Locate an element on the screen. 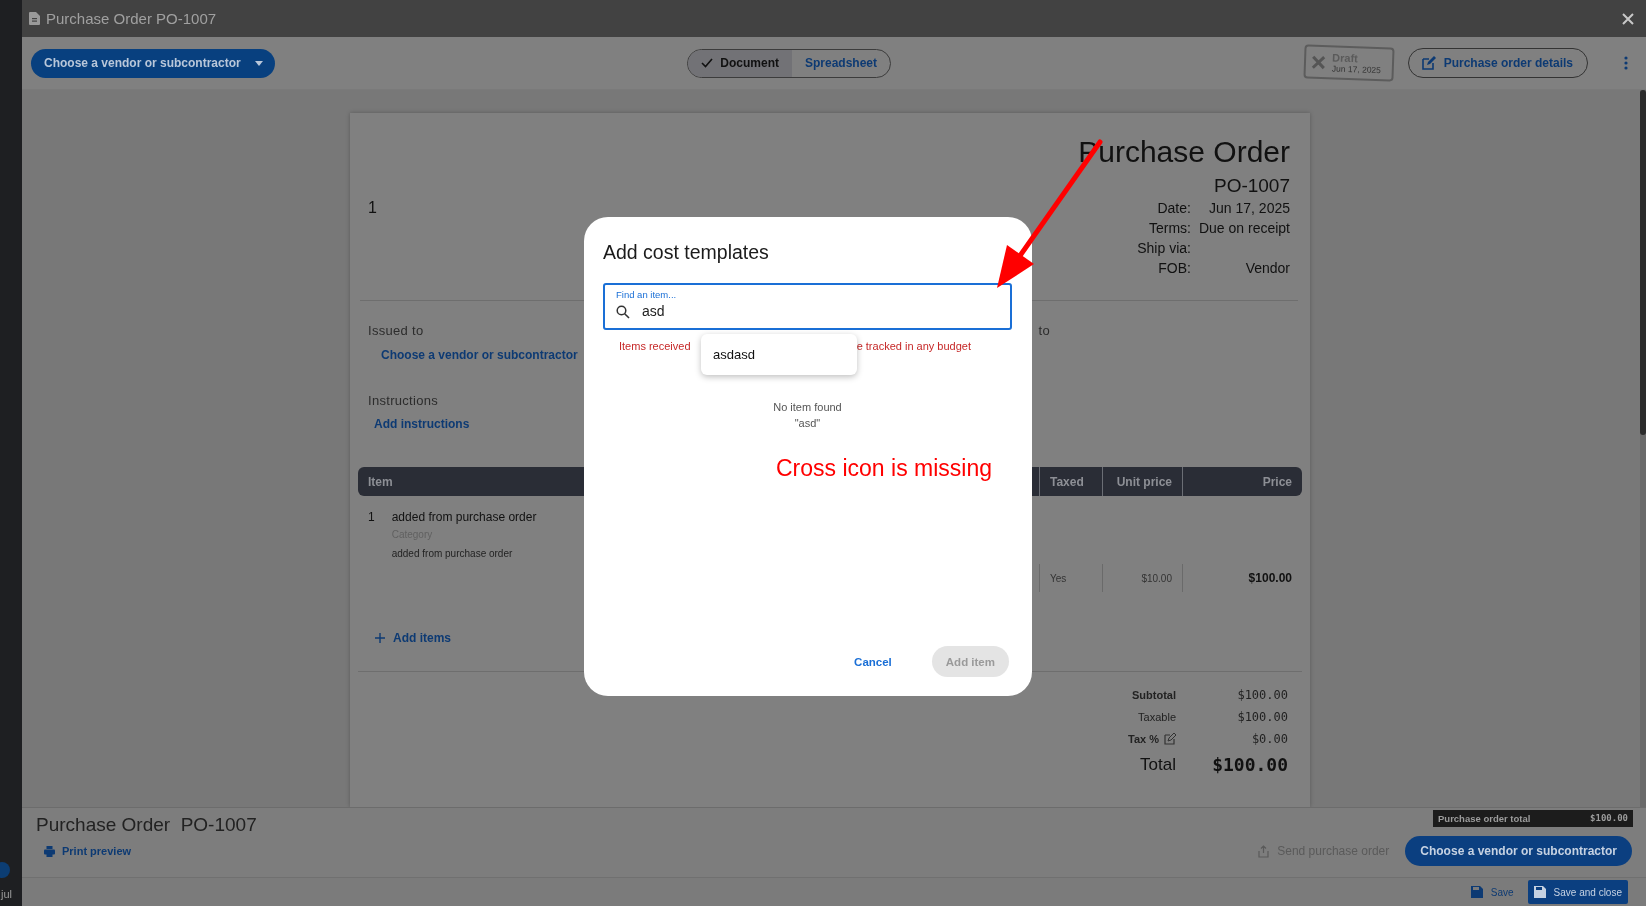 Image resolution: width=1646 pixels, height=906 pixels. section-heading: Issued to is located at coordinates (396, 330).